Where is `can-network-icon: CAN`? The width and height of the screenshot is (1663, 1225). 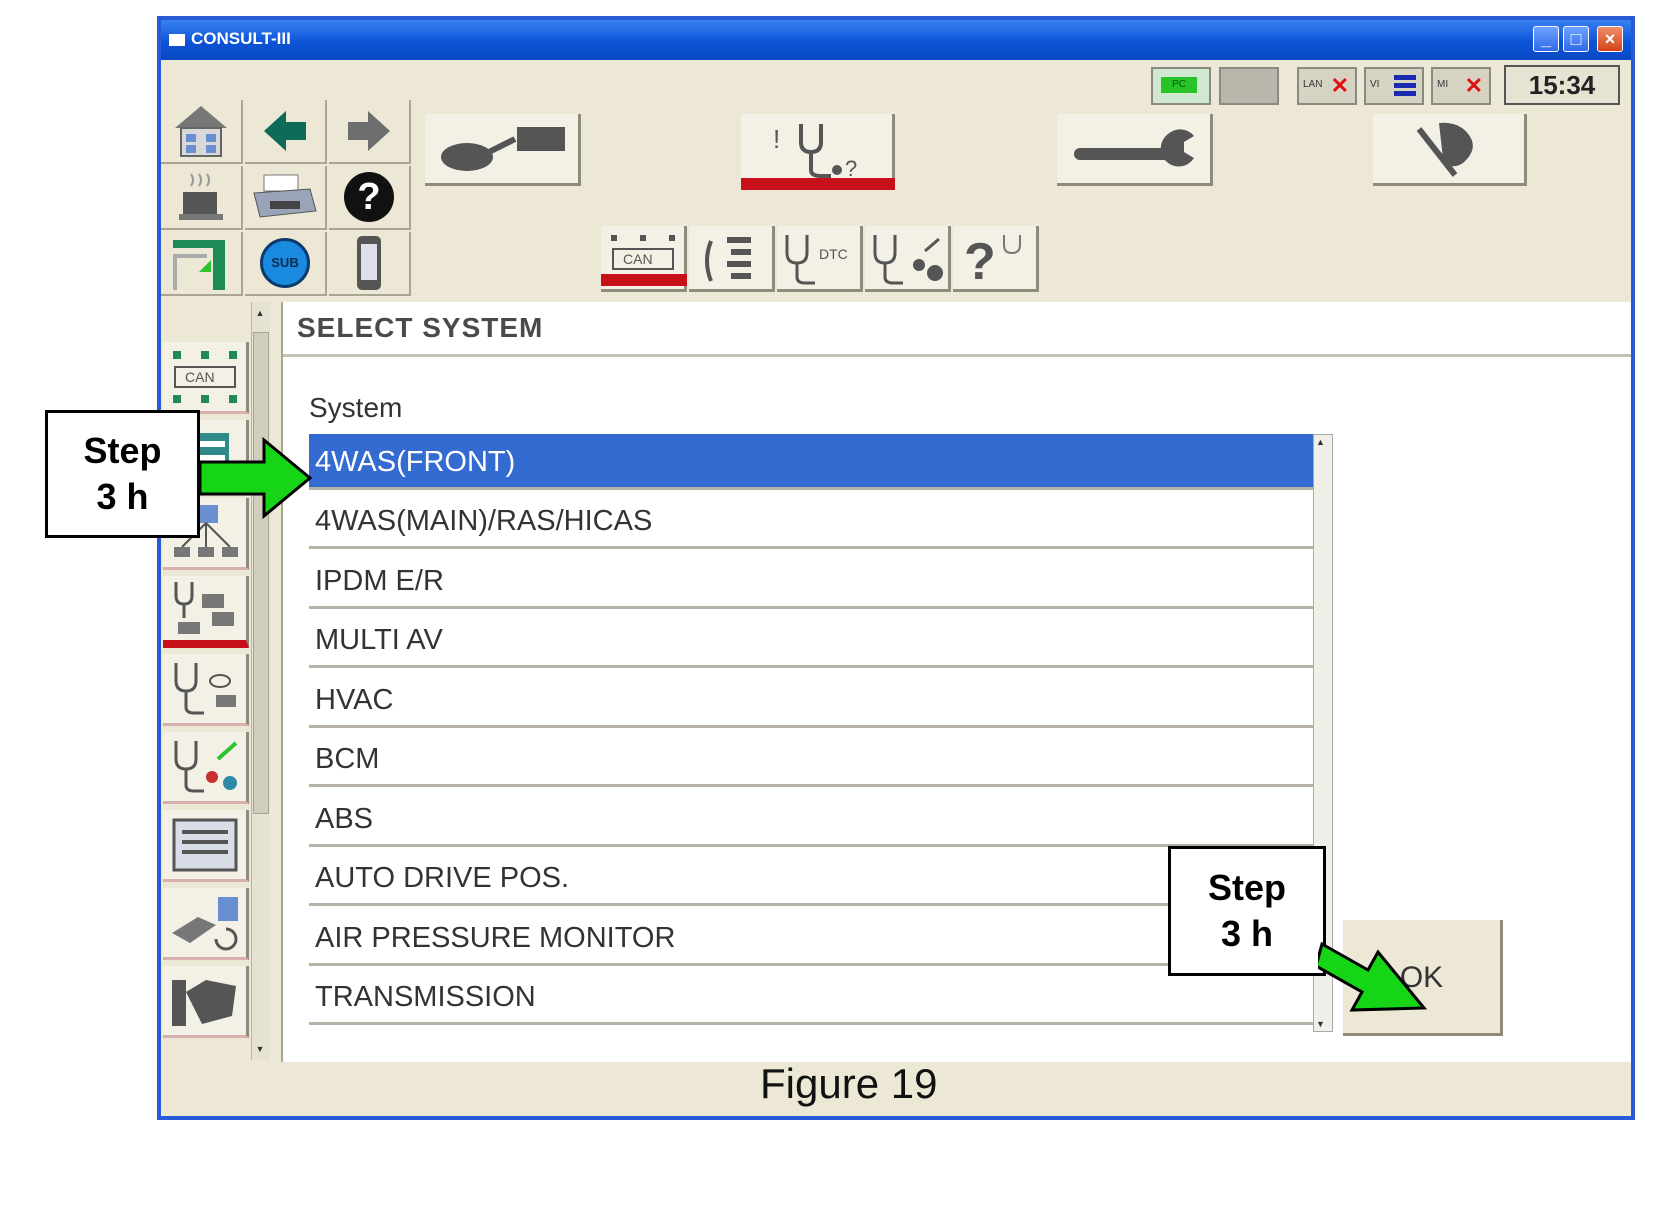
can-network-icon: CAN is located at coordinates (204, 376).